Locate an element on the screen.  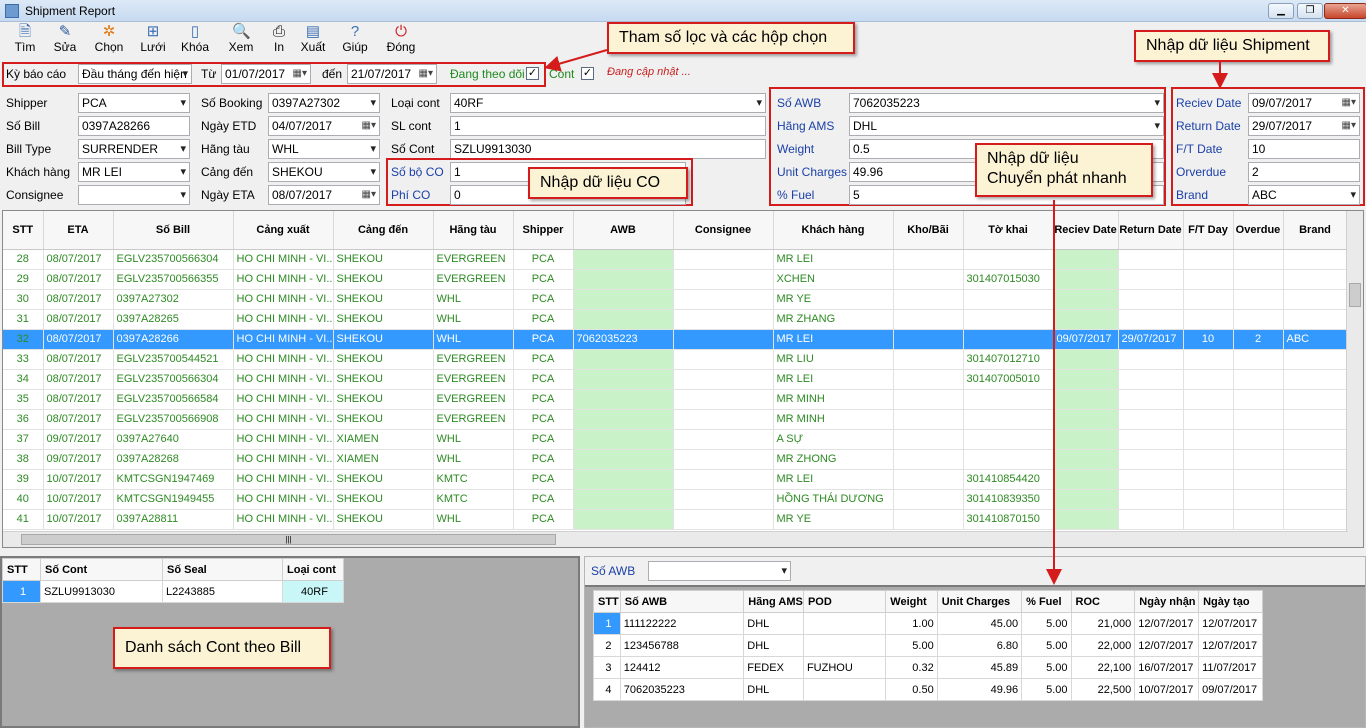
grid-header-4: Cảng đến is located at coordinates (383, 230).